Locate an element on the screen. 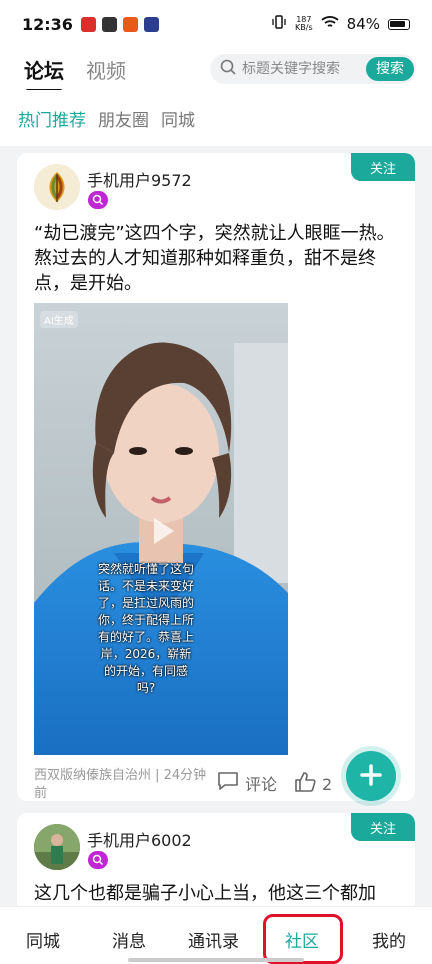 This screenshot has width=432, height=964. tab-video: 视频 is located at coordinates (106, 69).